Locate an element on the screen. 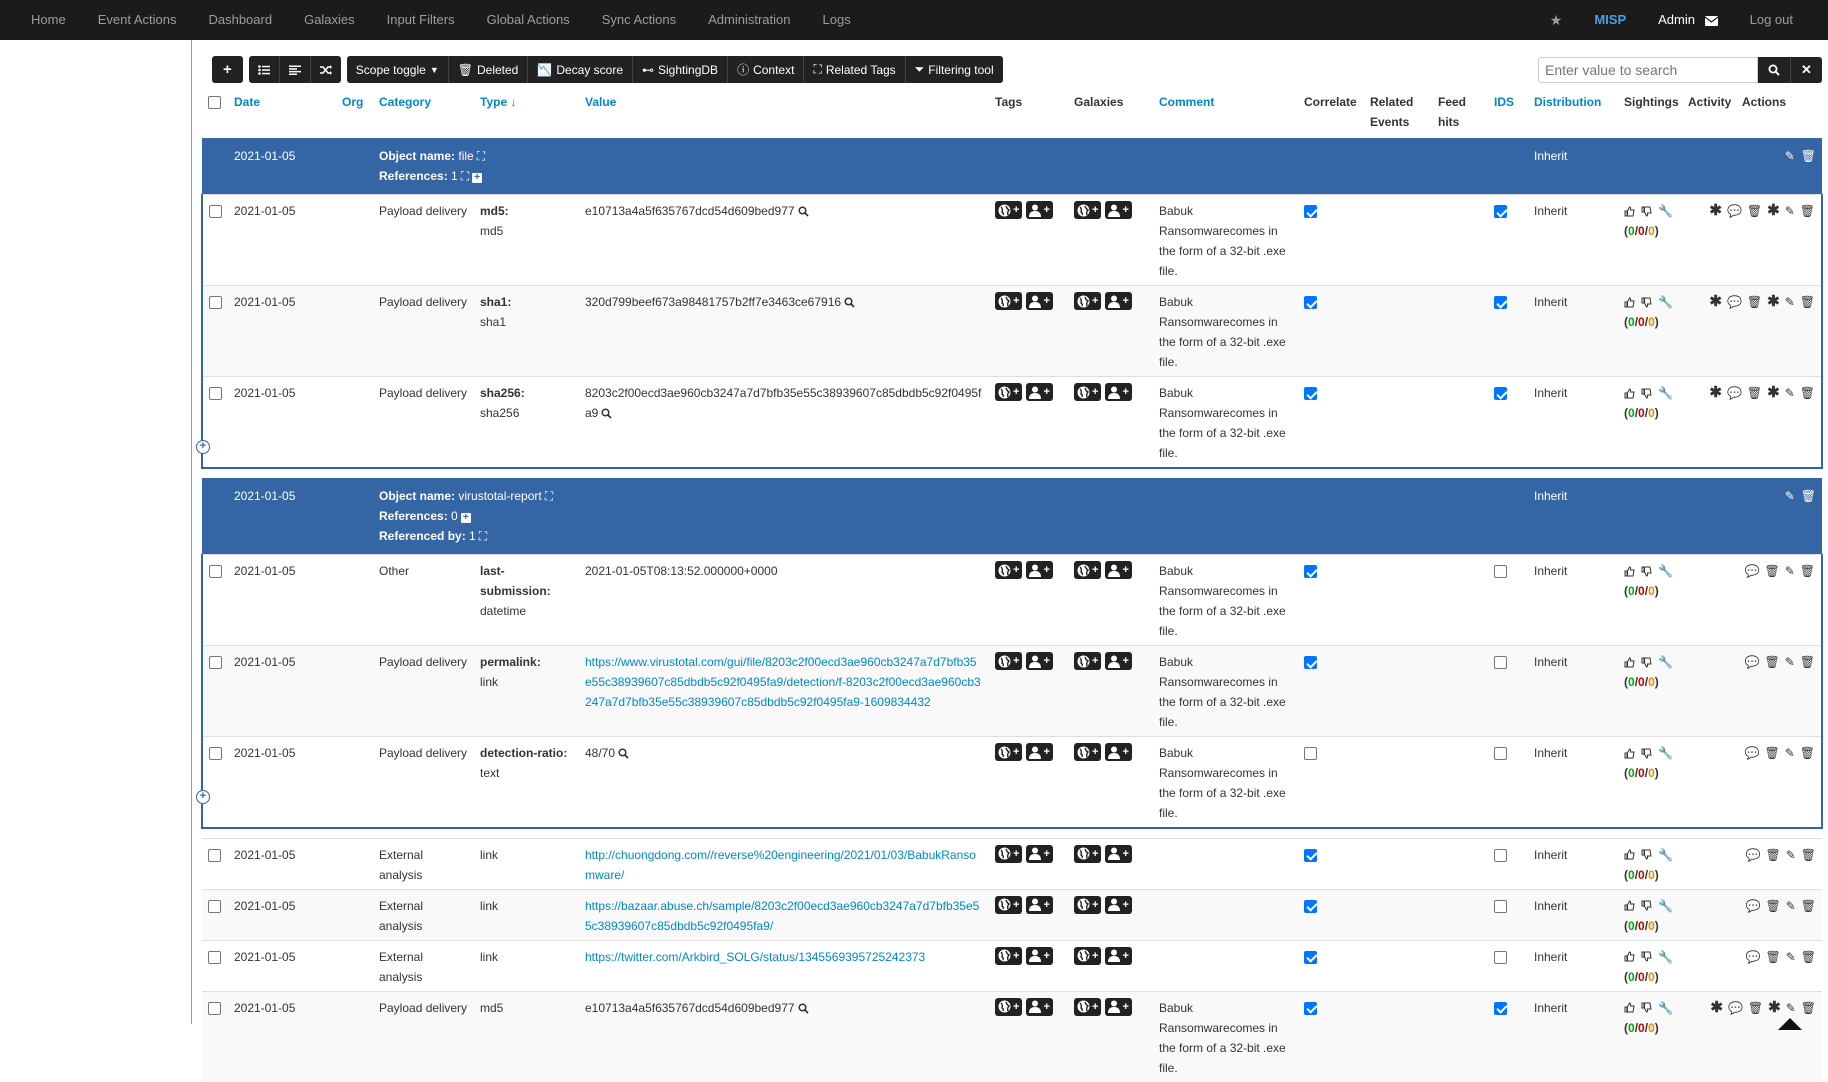 The height and width of the screenshot is (1082, 1828). filtering-tool-button: ⏷ Filtering tool is located at coordinates (954, 69).